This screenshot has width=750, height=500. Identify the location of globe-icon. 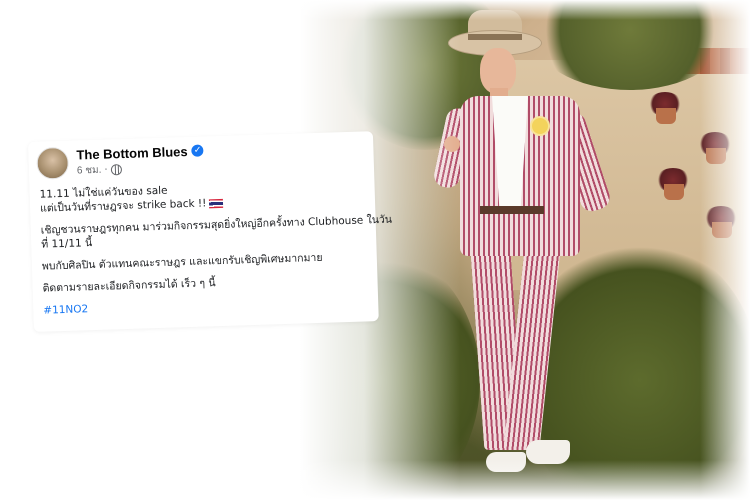
(116, 169).